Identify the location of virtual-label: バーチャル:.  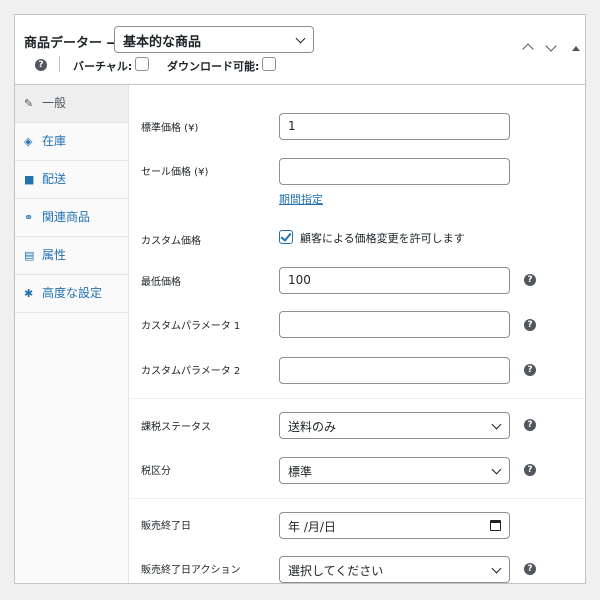
(103, 66).